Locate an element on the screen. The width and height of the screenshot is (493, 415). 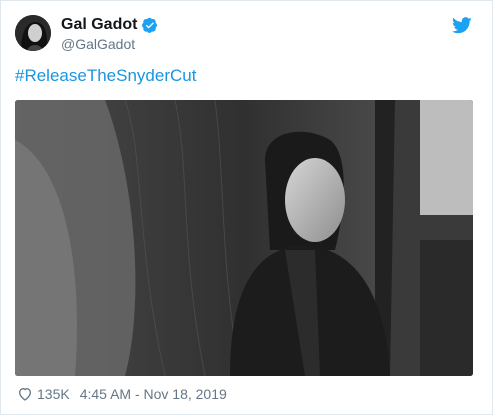
twitter-bird-icon is located at coordinates (462, 25).